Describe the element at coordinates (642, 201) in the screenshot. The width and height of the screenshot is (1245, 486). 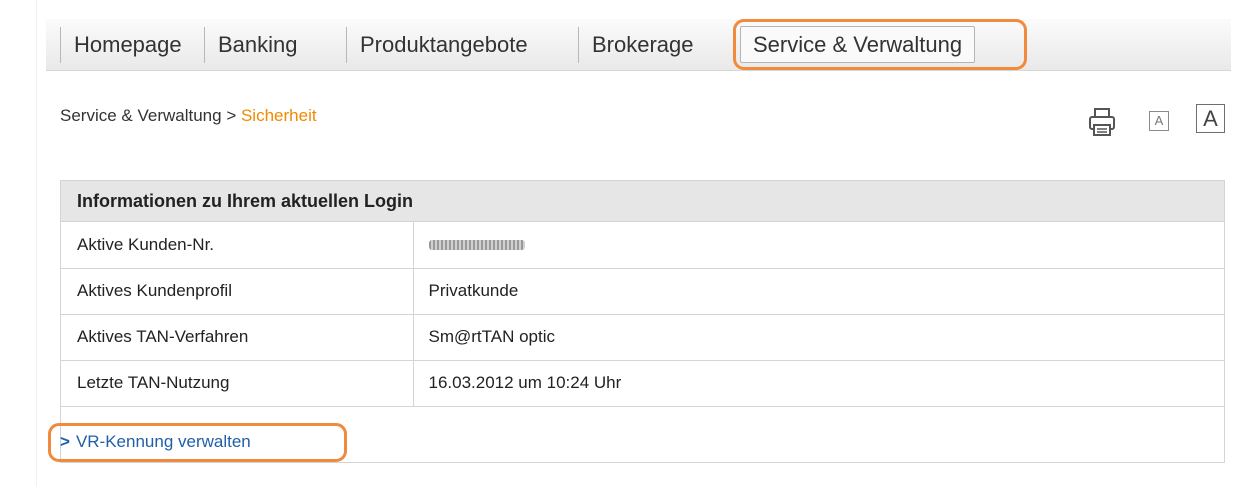
I see `panel-heading: Informationen zu Ihrem aktuellen Login` at that location.